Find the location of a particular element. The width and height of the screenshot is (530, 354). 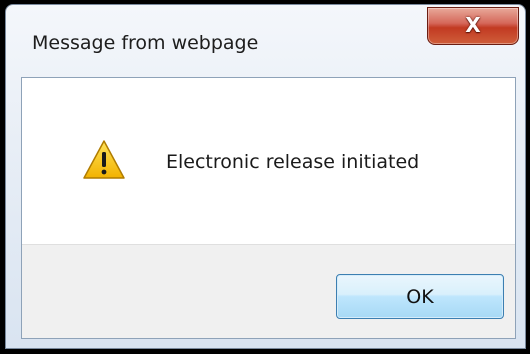

close-button: X is located at coordinates (473, 26).